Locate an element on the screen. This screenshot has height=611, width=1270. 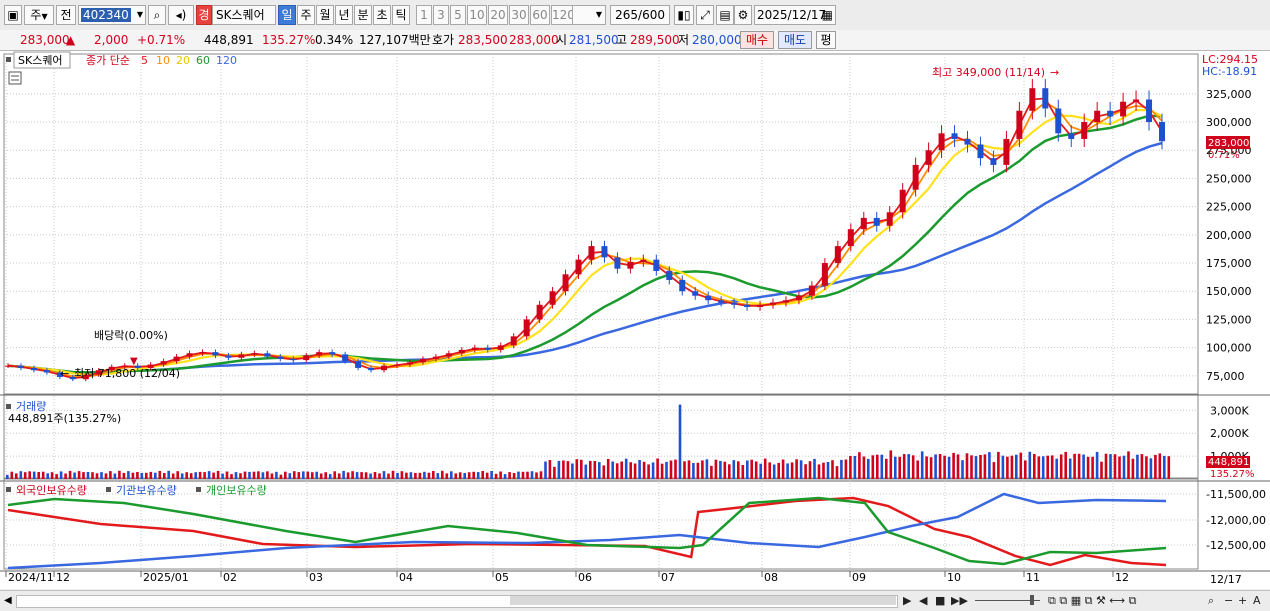
stop-button: ■ is located at coordinates (940, 600).